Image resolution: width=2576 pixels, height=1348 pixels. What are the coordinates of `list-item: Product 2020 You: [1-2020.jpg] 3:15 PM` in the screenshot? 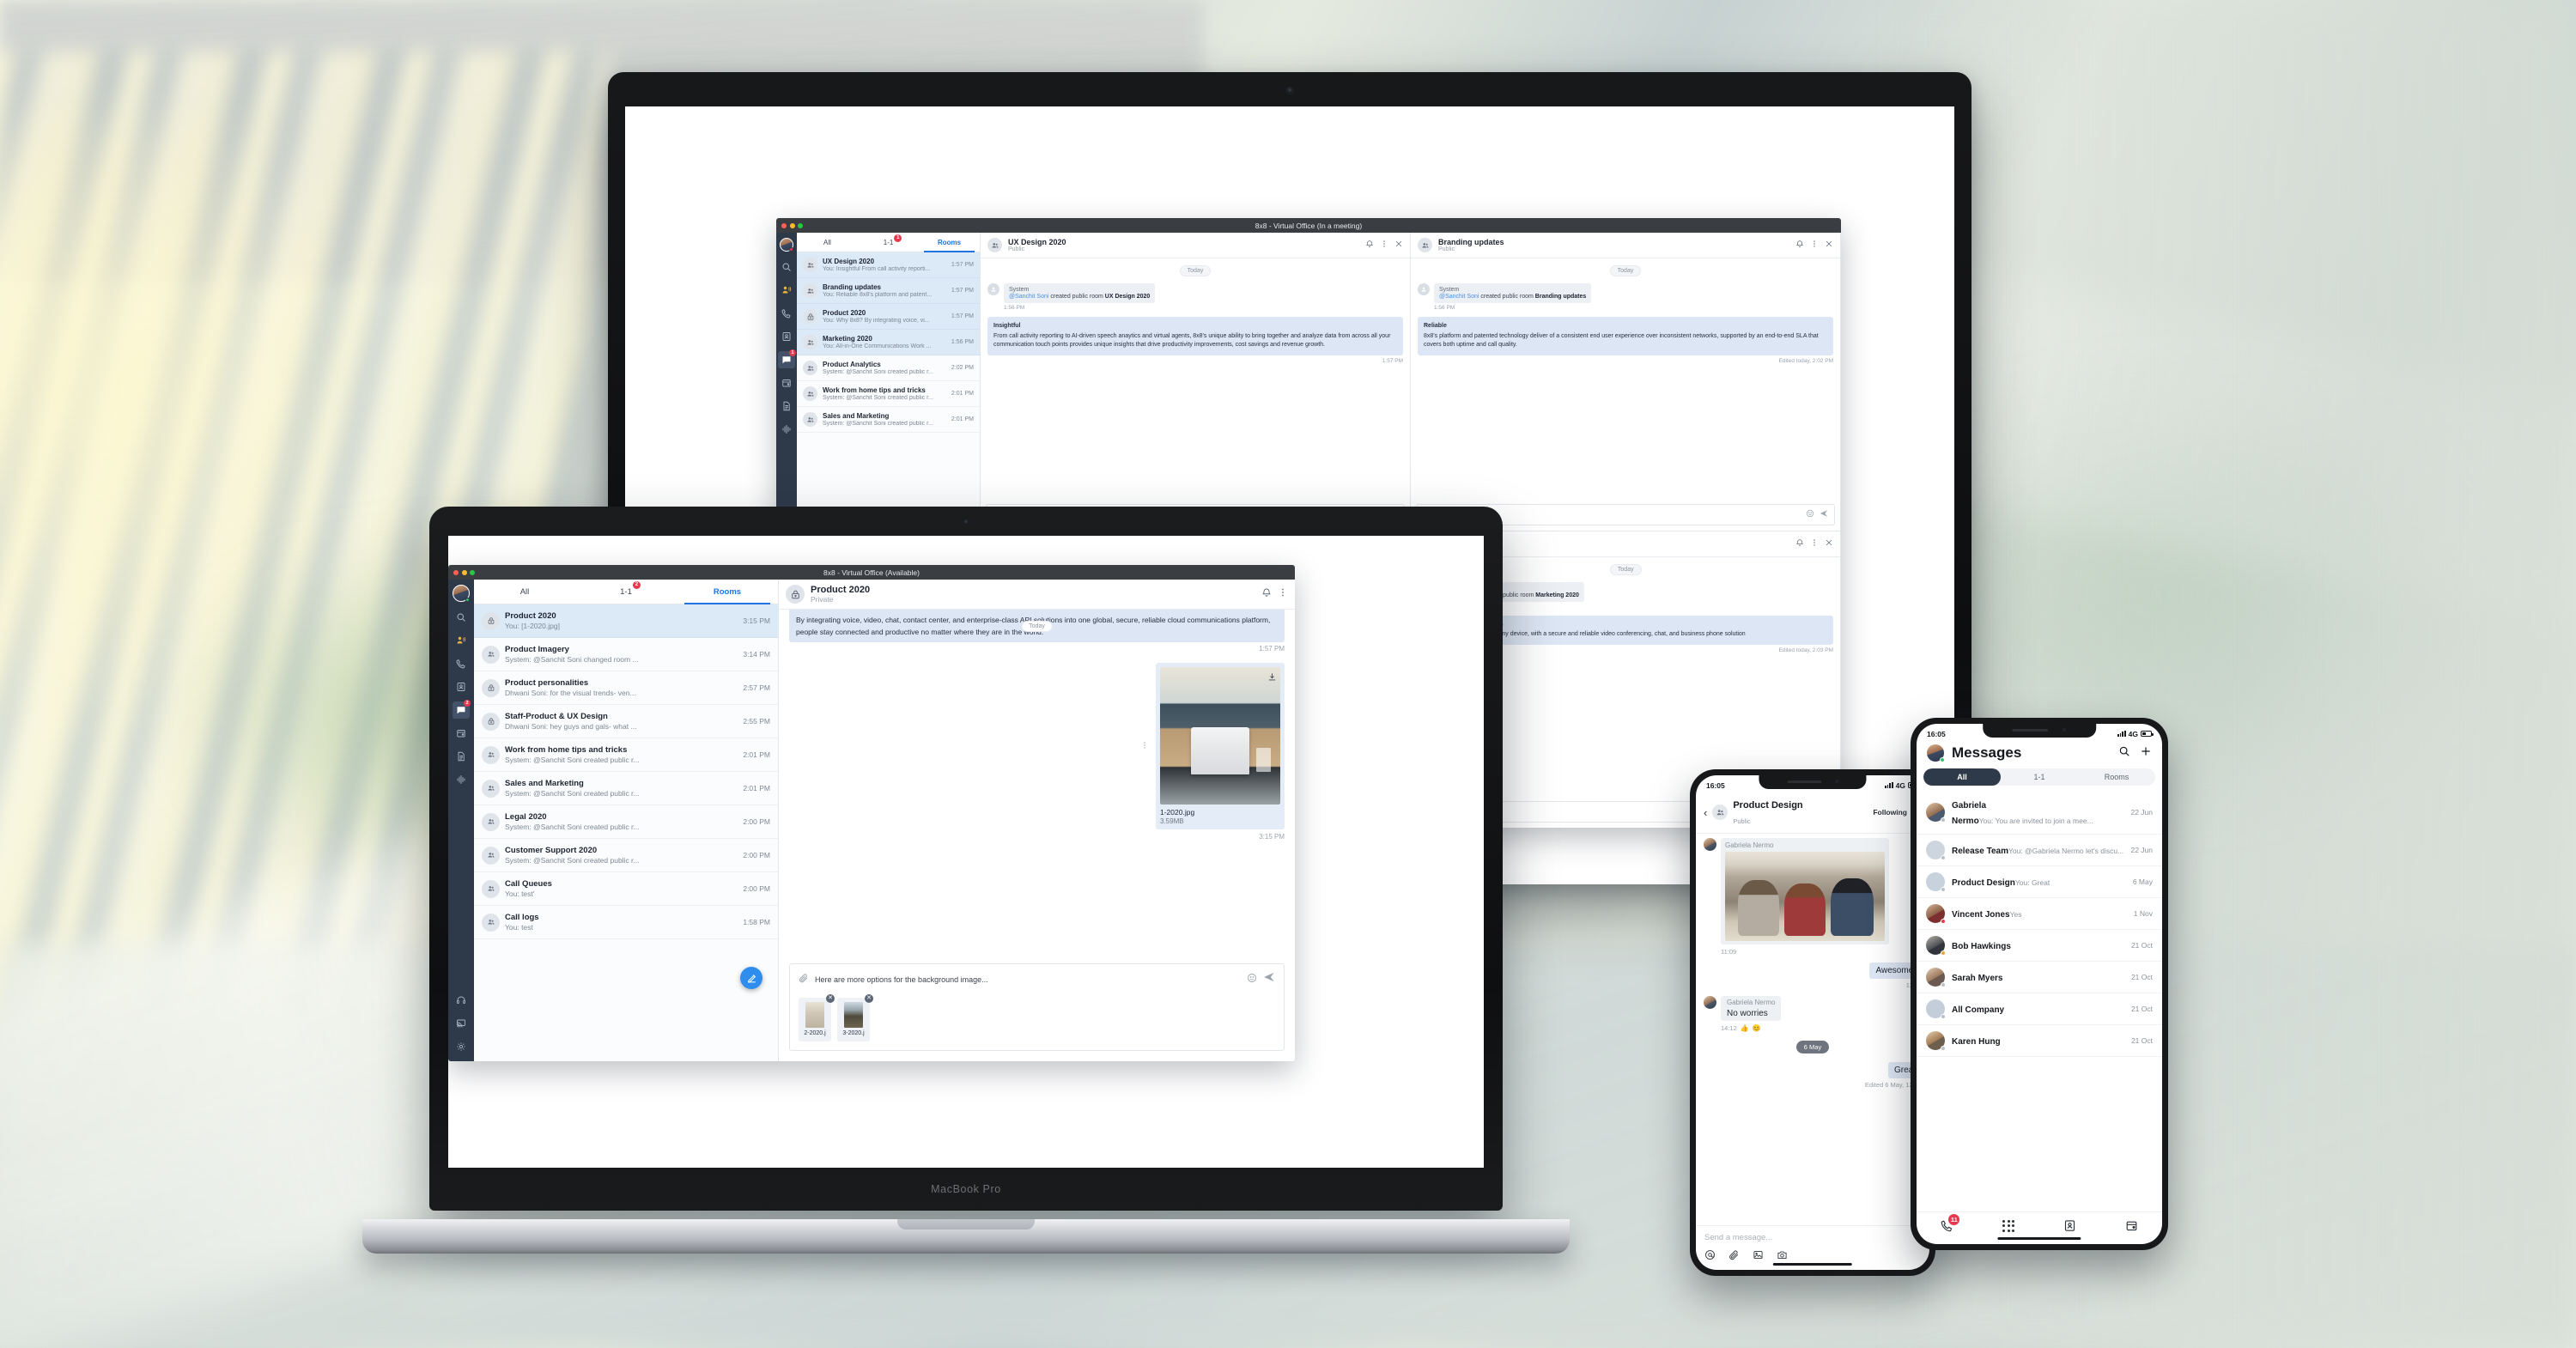 It's located at (626, 621).